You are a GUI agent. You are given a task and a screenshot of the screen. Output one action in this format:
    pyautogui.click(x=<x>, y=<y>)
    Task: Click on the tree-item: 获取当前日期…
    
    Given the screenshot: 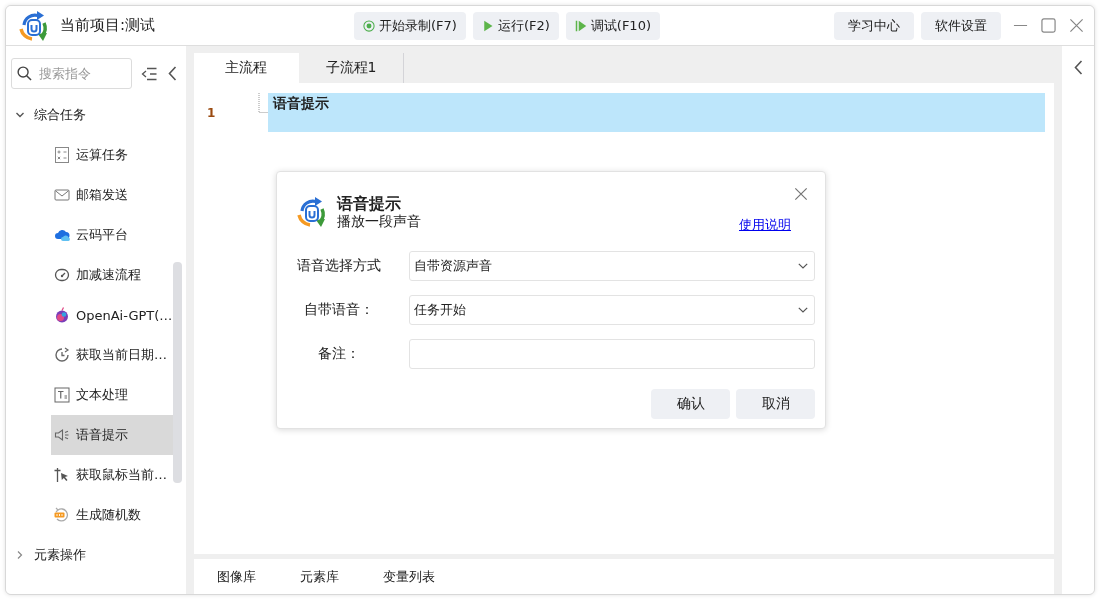 What is the action you would take?
    pyautogui.click(x=112, y=355)
    